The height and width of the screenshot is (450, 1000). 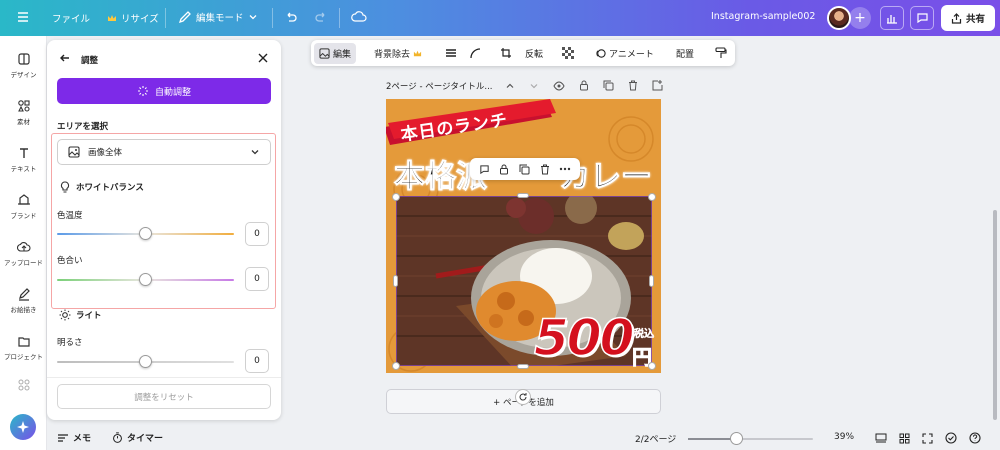 What do you see at coordinates (523, 397) in the screenshot?
I see `rotate-handle` at bounding box center [523, 397].